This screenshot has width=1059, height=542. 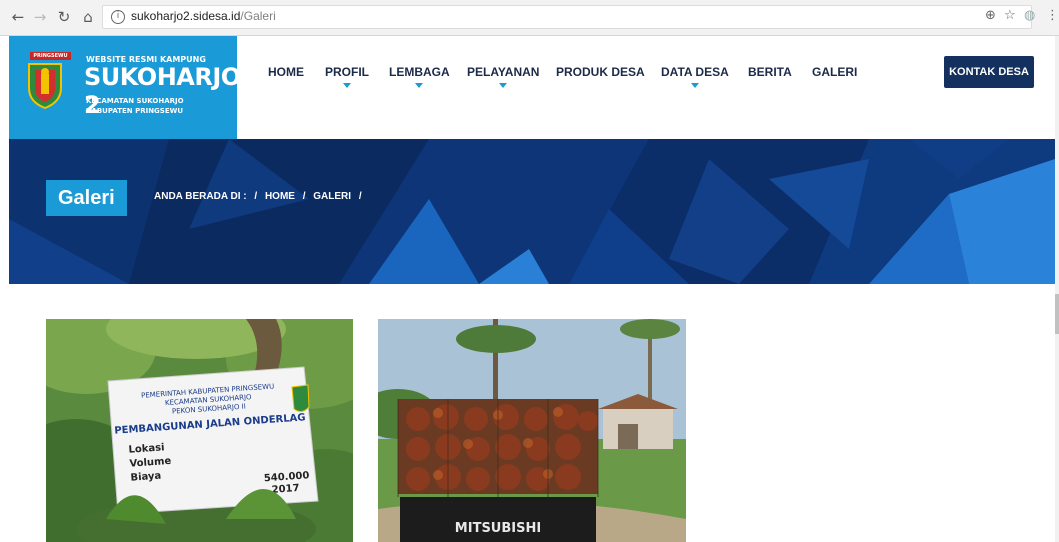 What do you see at coordinates (695, 72) in the screenshot?
I see `nav-data-desa-label: DATA DESA` at bounding box center [695, 72].